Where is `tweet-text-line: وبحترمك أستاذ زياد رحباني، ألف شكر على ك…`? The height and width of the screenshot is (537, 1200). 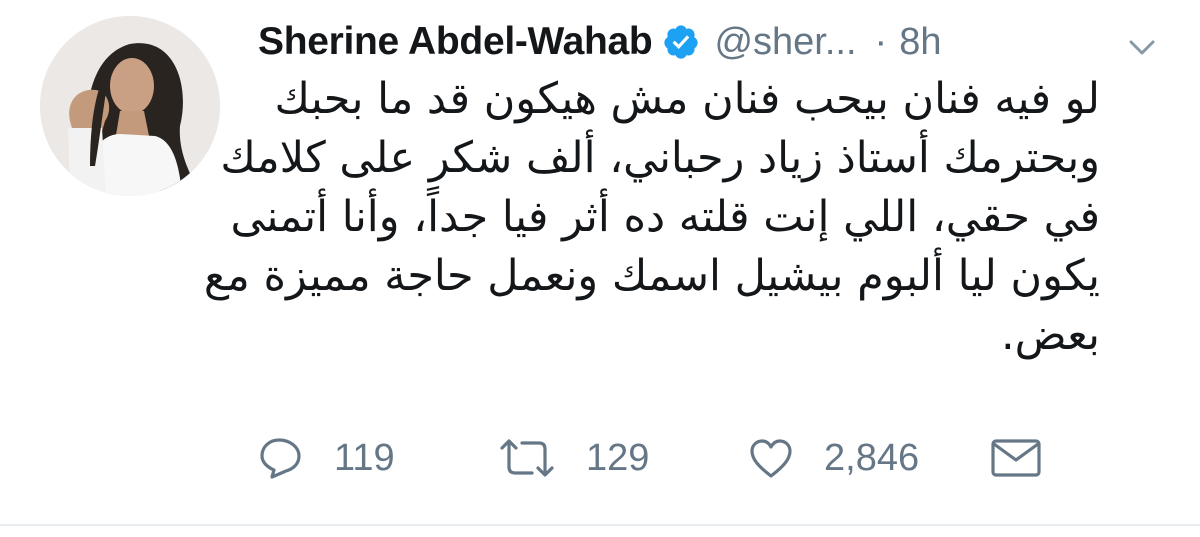
tweet-text-line: وبحترمك أستاذ زياد رحباني، ألف شكر على ك… is located at coordinates (660, 158).